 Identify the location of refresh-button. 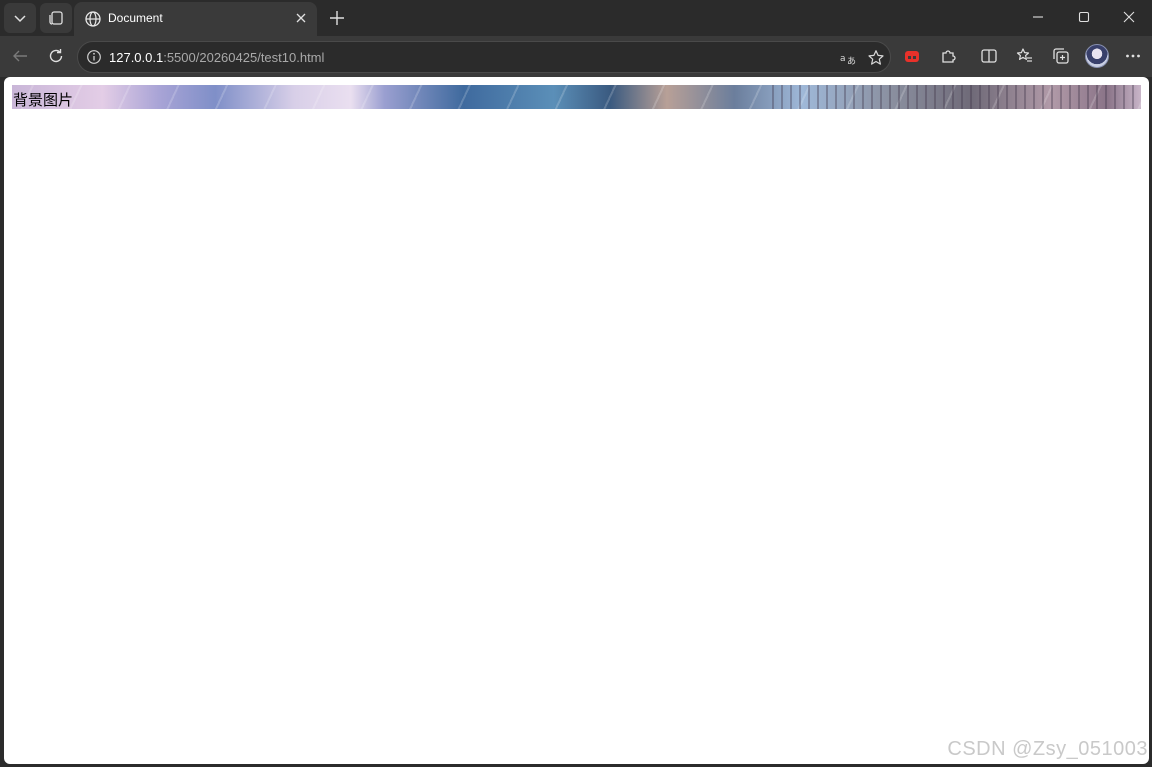
(56, 56).